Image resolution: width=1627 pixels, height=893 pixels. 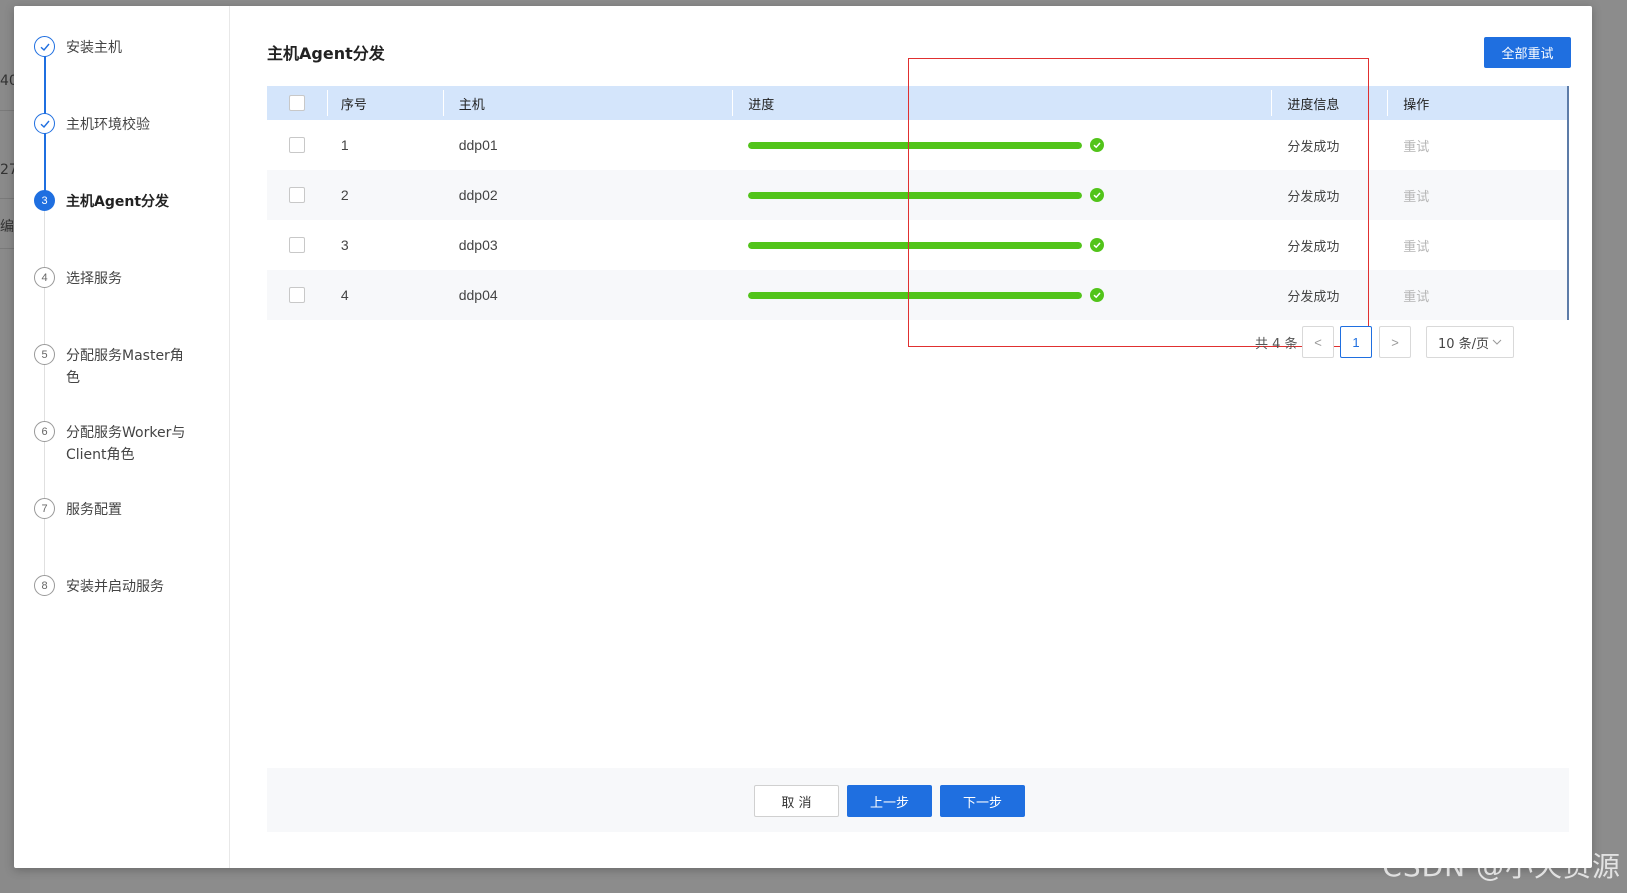 I want to click on step-number: 5, so click(x=44, y=354).